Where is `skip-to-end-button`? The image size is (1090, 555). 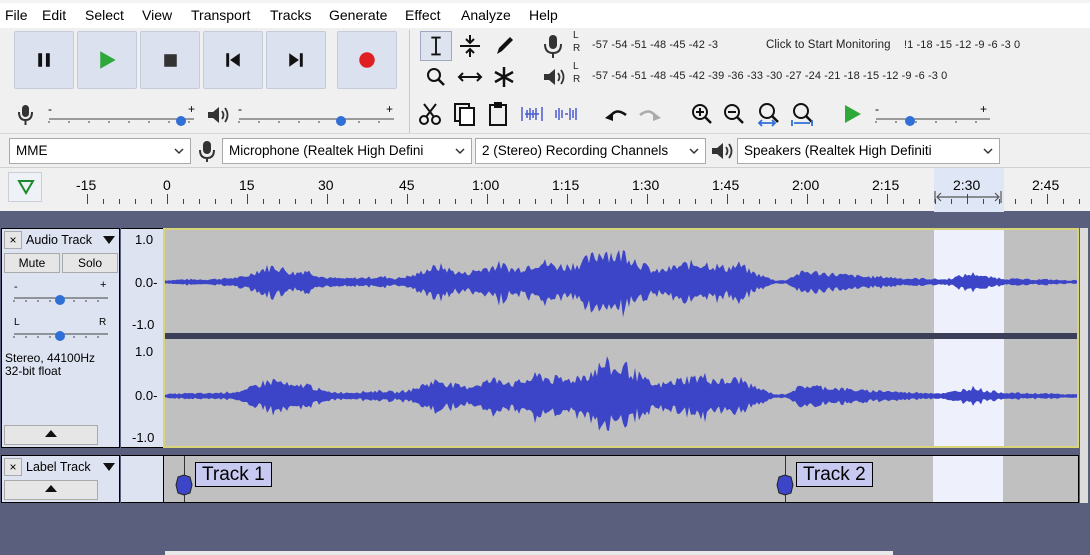
skip-to-end-button is located at coordinates (296, 60).